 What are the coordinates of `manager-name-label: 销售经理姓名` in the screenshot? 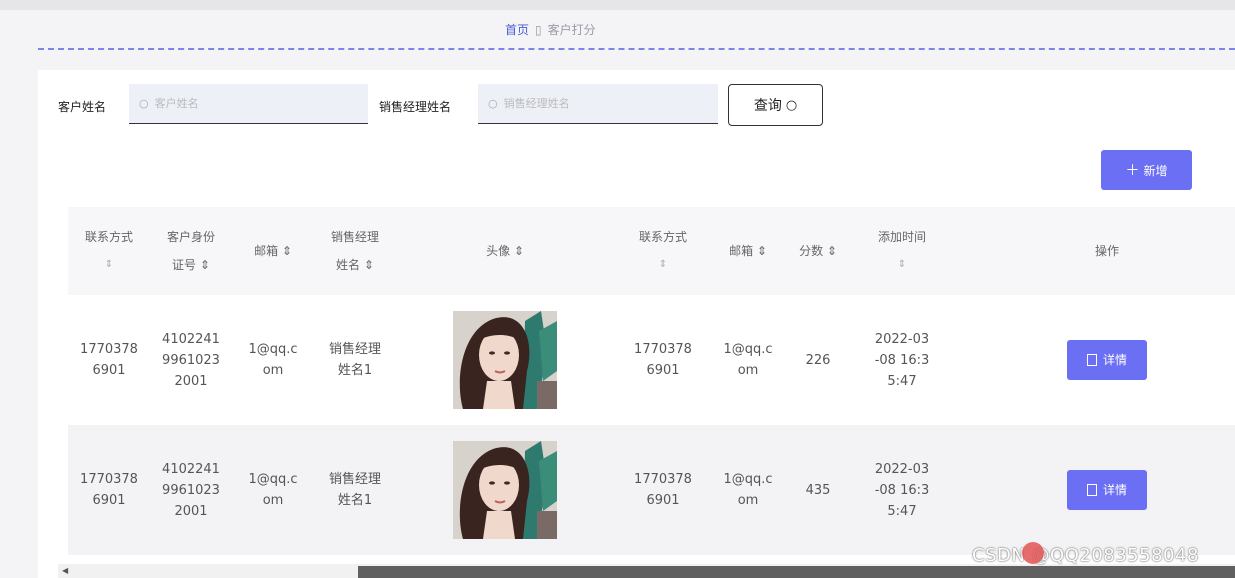 It's located at (415, 107).